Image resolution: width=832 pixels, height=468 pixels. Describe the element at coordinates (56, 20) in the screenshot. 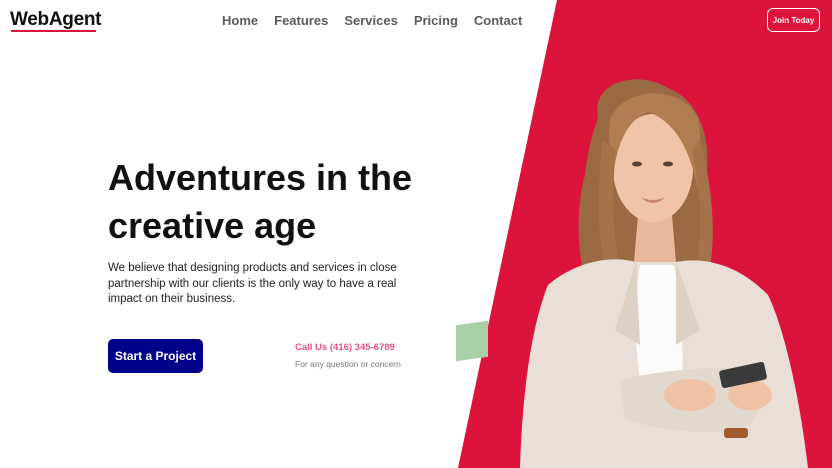

I see `logo: WebAgent` at that location.